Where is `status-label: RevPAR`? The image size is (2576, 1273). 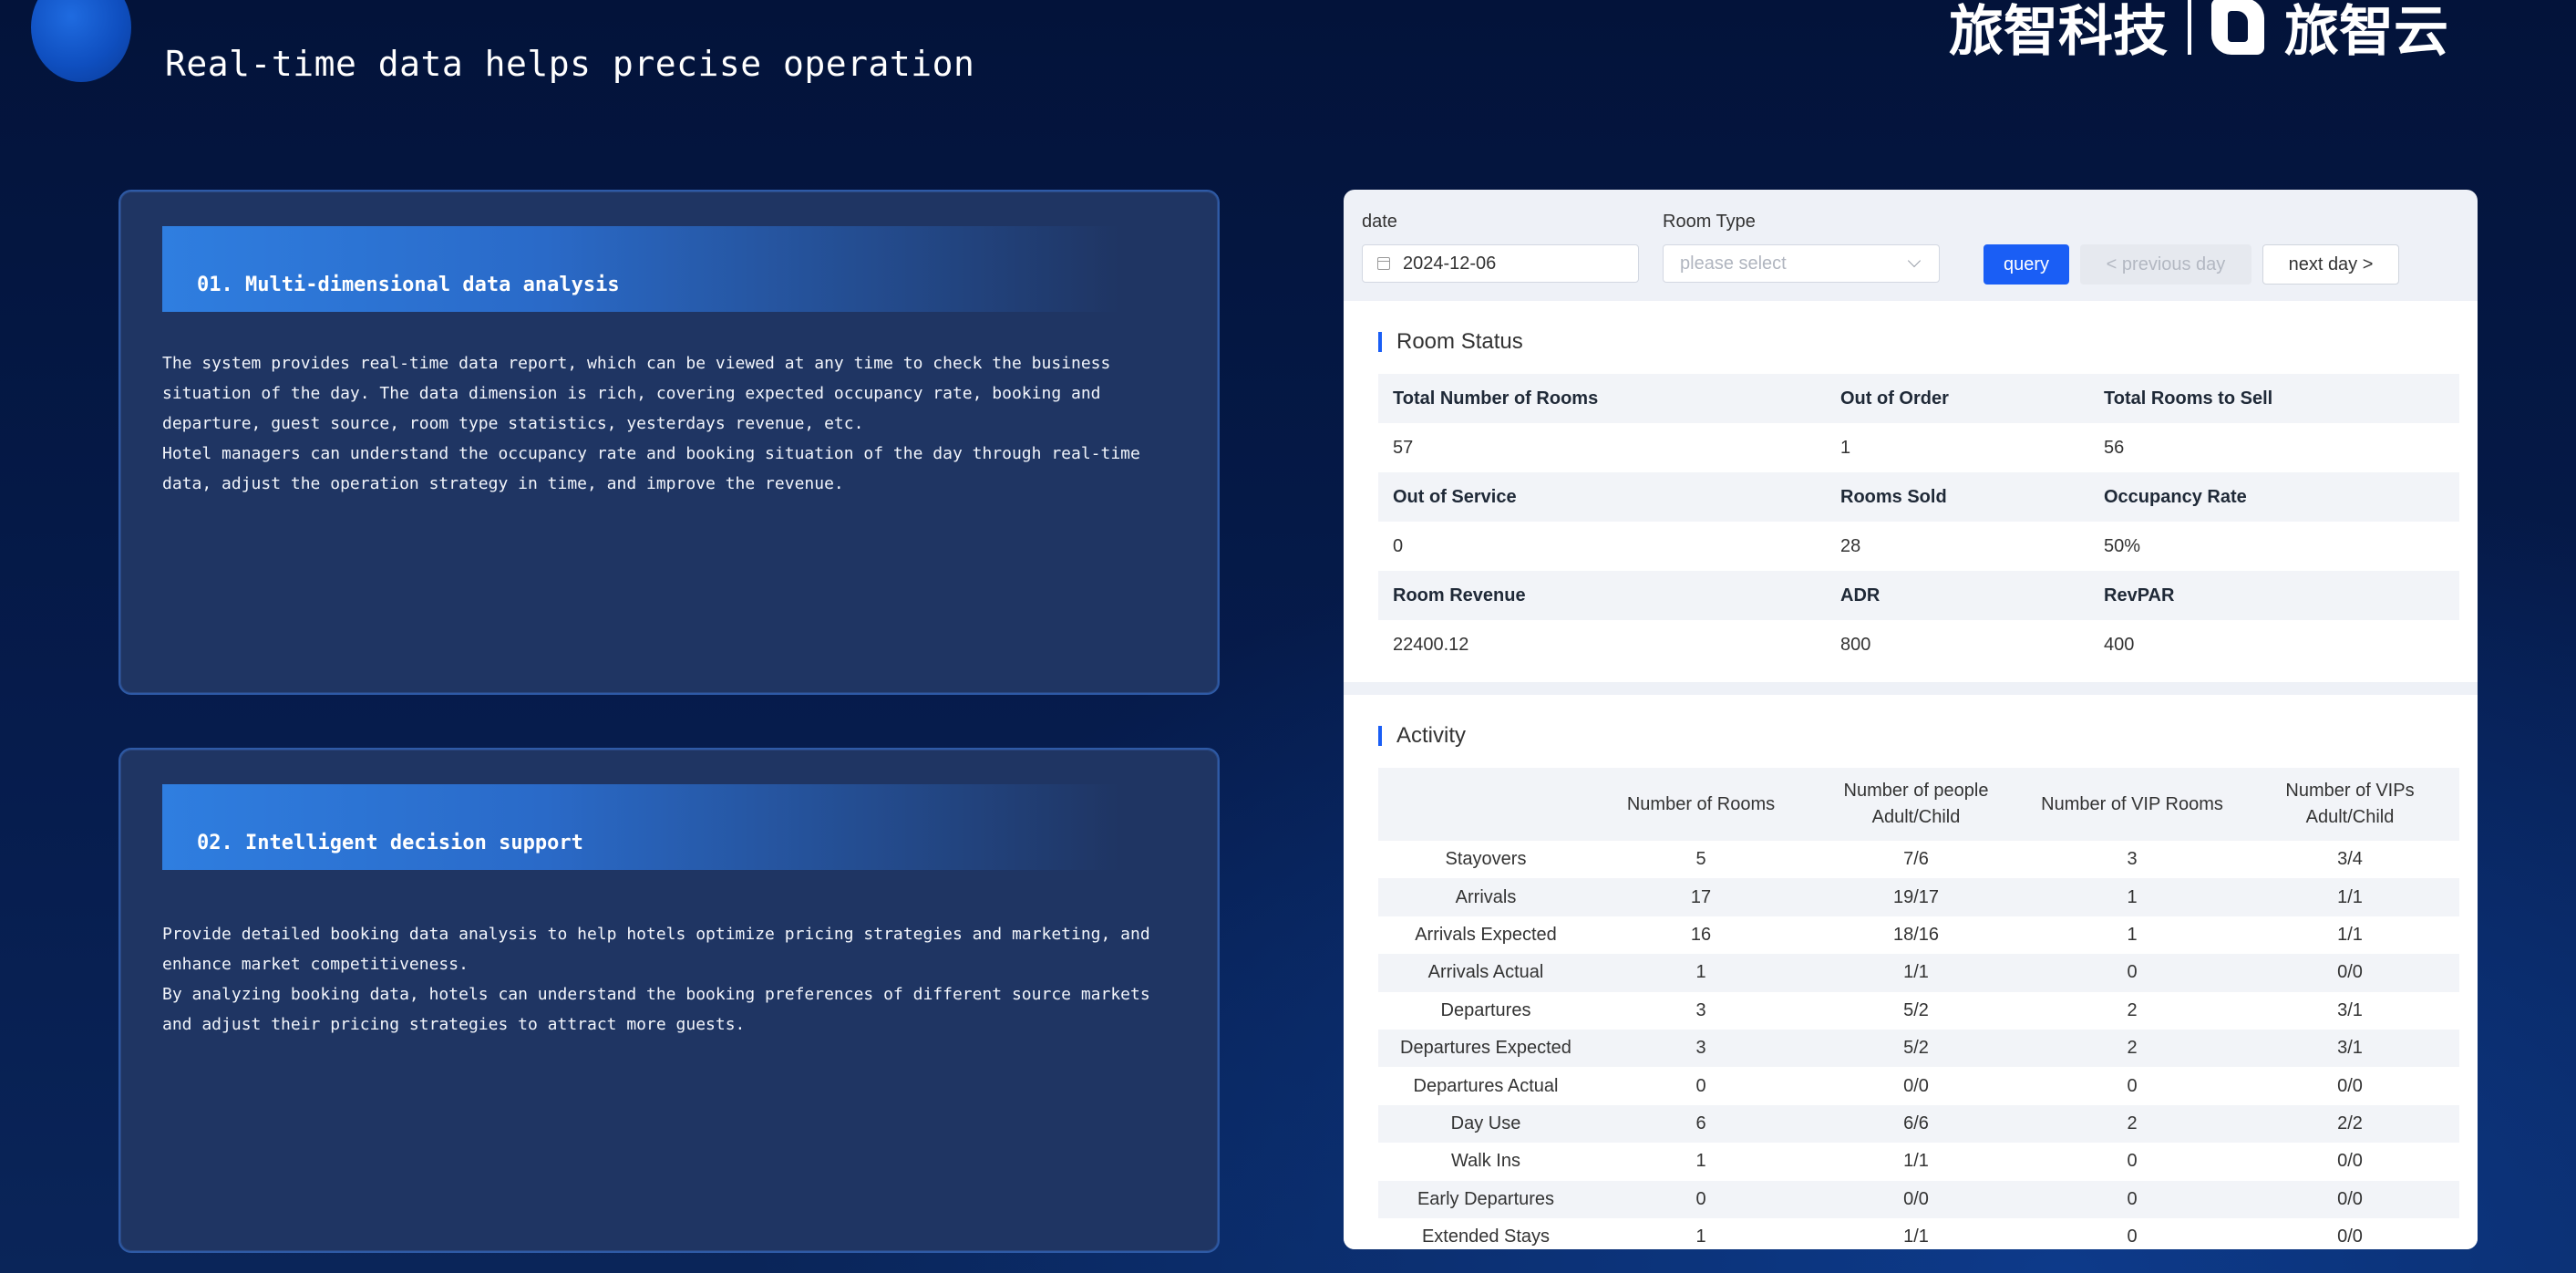
status-label: RevPAR is located at coordinates (2139, 595).